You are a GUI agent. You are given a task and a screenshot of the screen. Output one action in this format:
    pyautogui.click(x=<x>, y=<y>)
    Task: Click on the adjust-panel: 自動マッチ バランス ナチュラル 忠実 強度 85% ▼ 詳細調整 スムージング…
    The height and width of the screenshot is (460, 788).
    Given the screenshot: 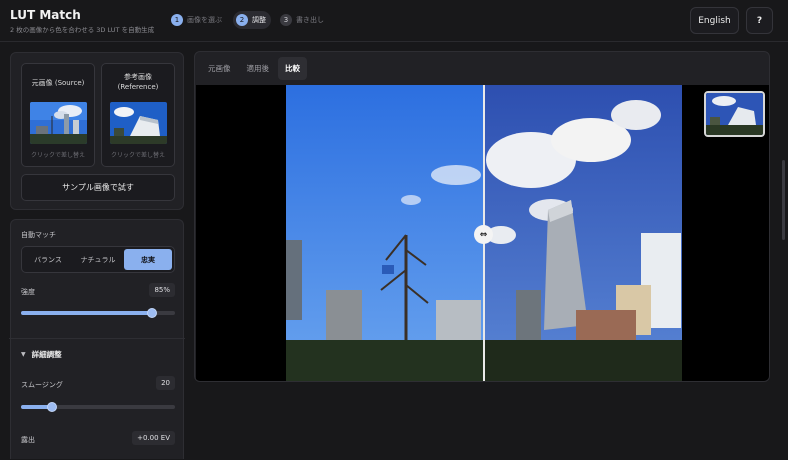 What is the action you would take?
    pyautogui.click(x=97, y=339)
    